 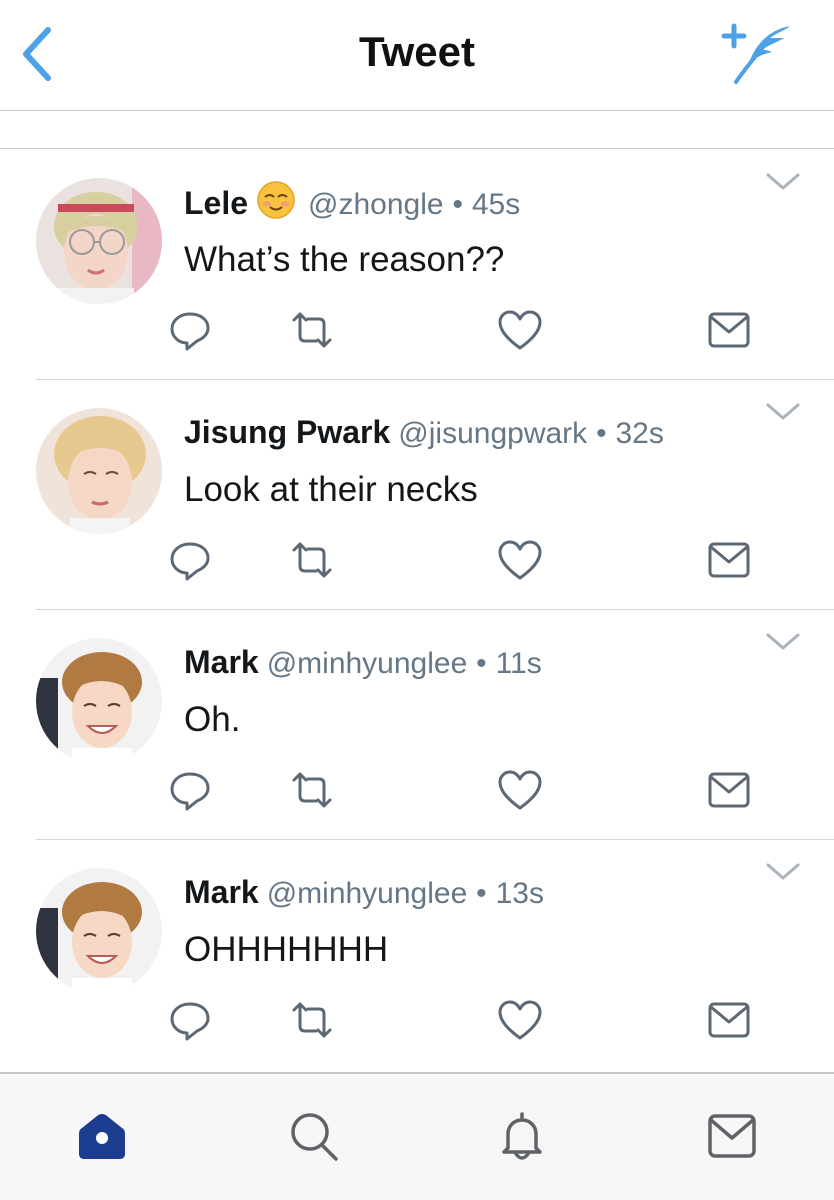 I want to click on notifications-bell-icon, so click(x=522, y=1136).